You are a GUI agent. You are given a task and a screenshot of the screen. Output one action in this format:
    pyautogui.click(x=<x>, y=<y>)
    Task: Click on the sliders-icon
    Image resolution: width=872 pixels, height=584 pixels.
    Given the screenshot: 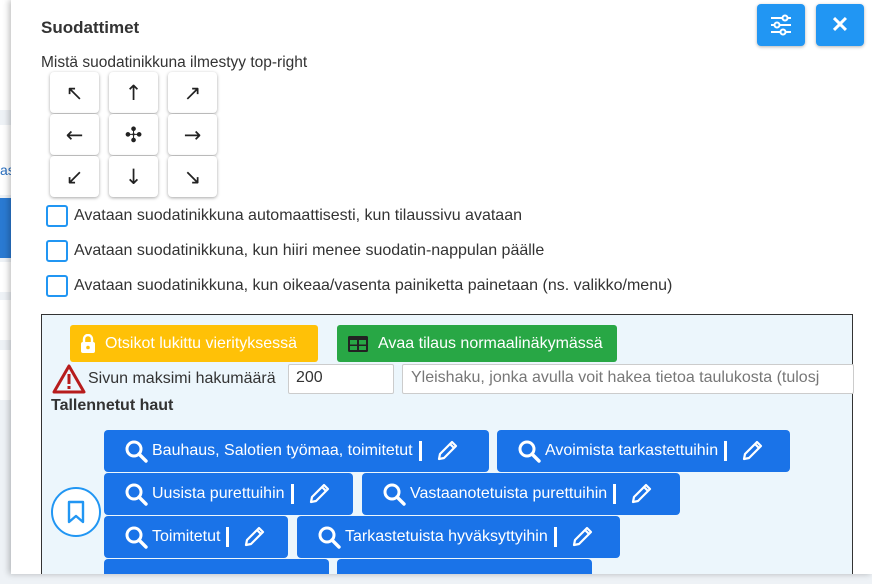 What is the action you would take?
    pyautogui.click(x=781, y=25)
    